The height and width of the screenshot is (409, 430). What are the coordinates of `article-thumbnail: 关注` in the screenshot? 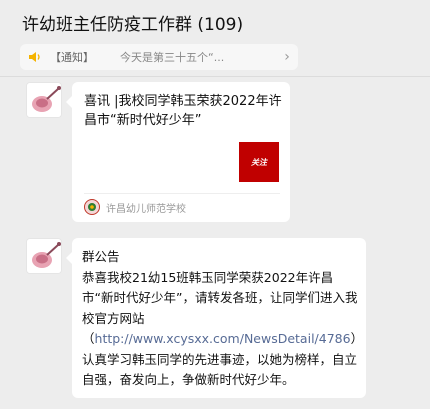 It's located at (259, 162).